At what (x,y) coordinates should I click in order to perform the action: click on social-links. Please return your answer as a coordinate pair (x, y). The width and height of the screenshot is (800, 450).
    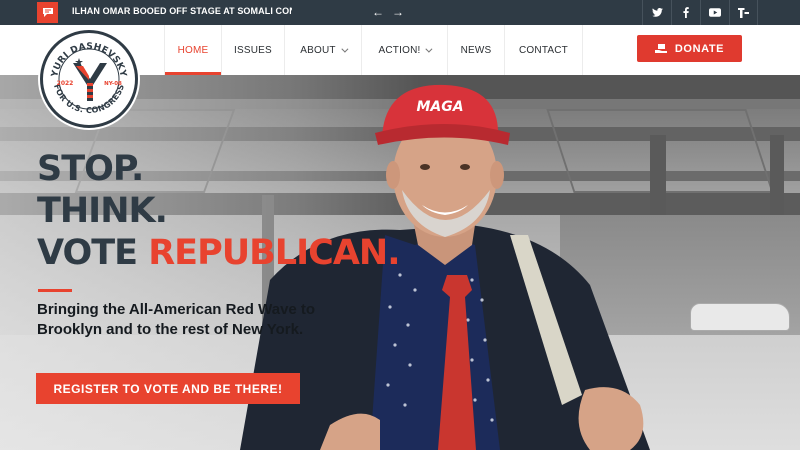
    Looking at the image, I should click on (700, 12).